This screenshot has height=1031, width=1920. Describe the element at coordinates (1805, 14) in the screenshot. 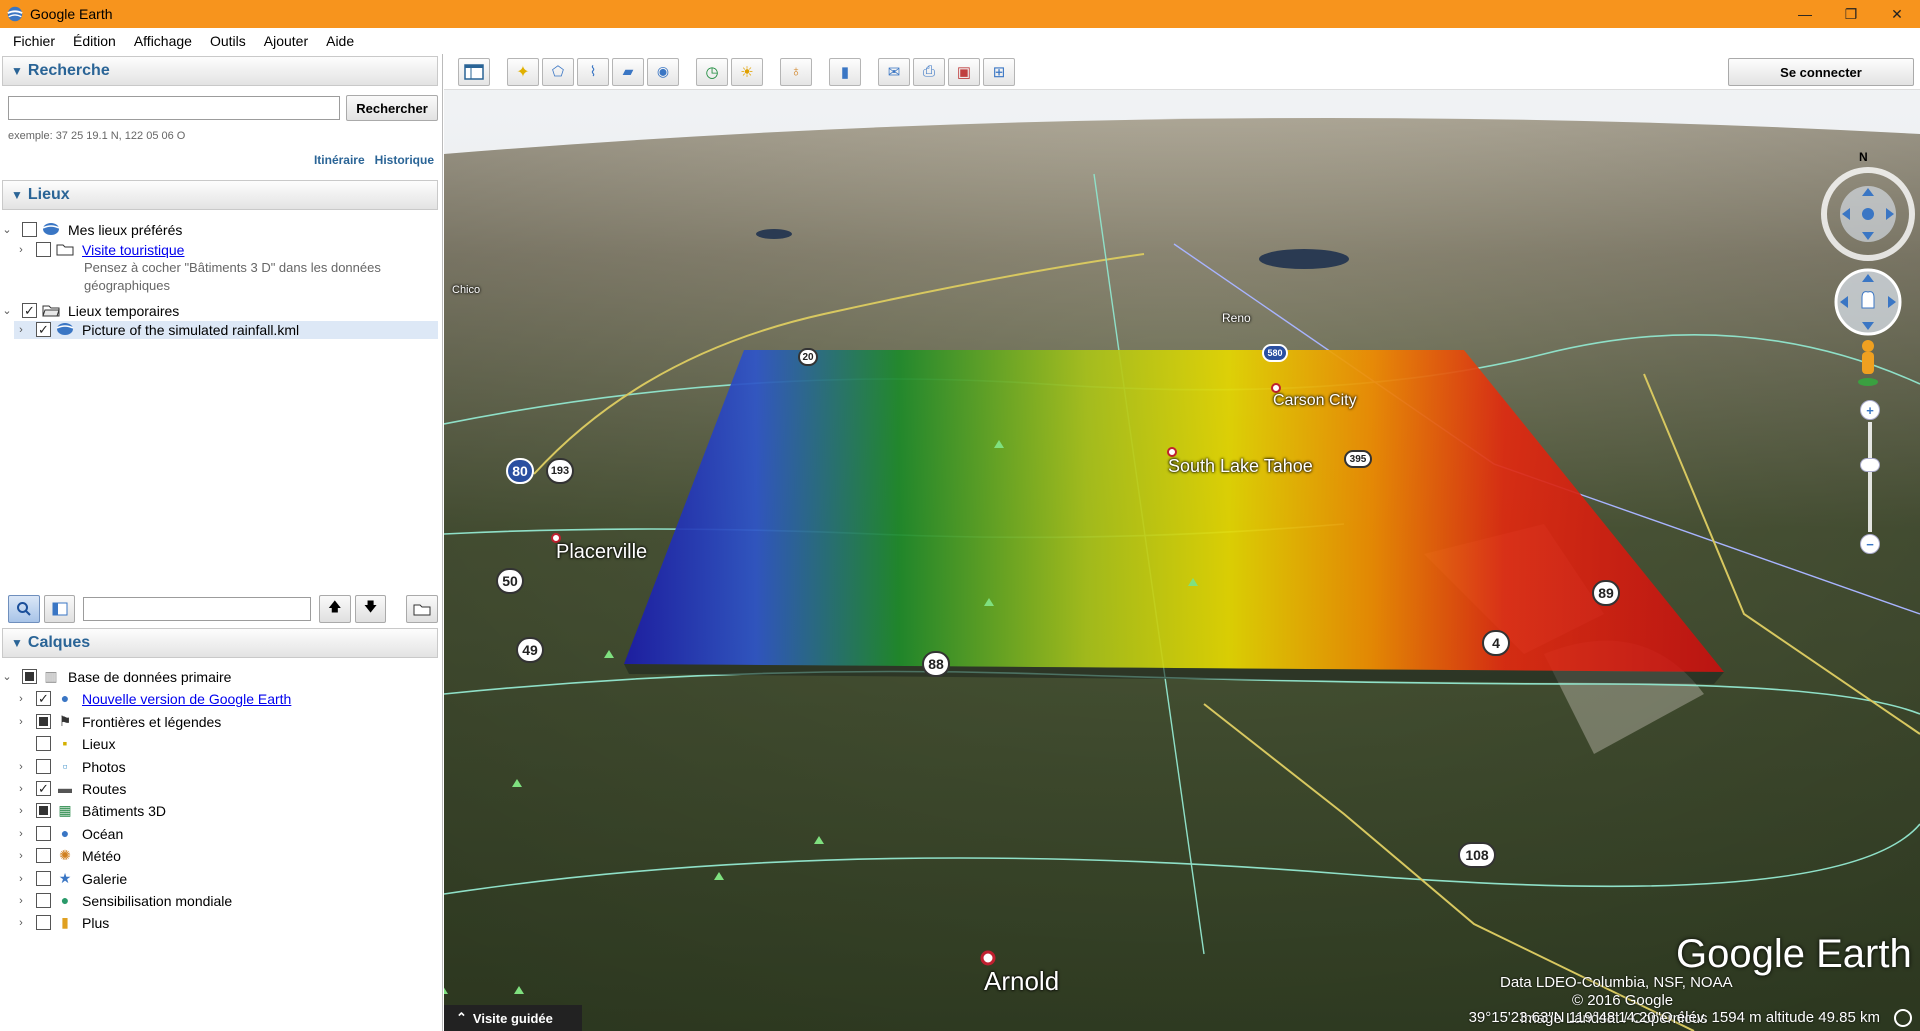

I see `minimize-button: —` at that location.